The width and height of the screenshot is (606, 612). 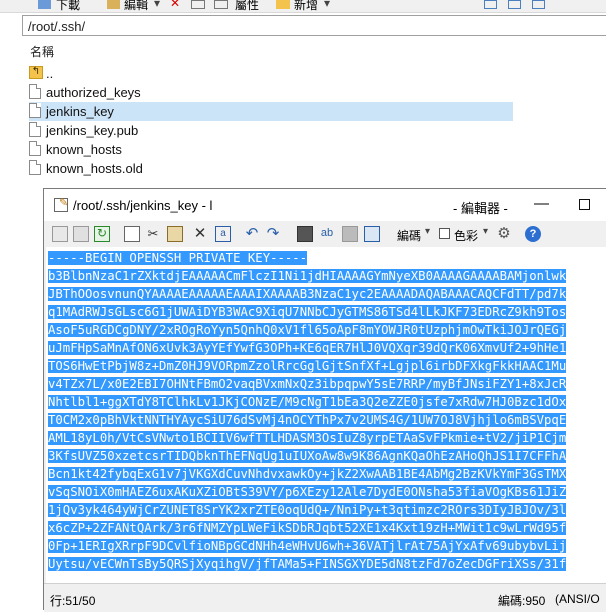 I want to click on list-item: known_hosts.old, so click(x=271, y=168).